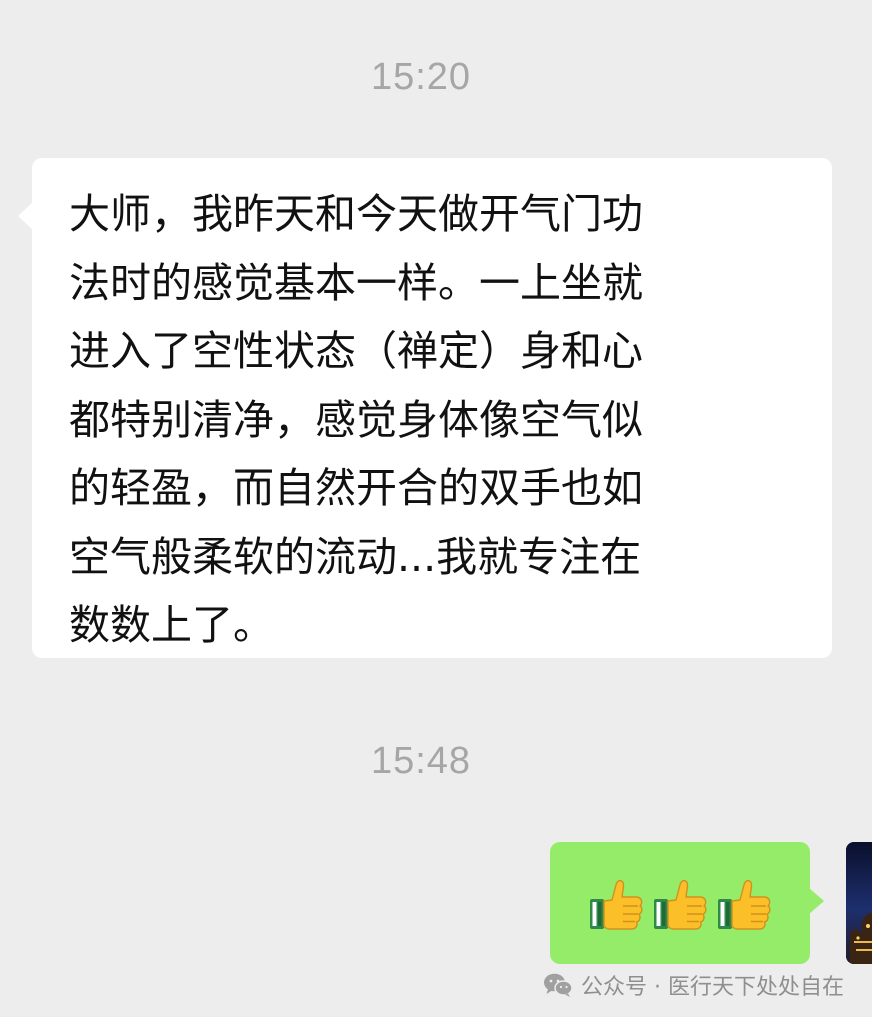  What do you see at coordinates (712, 987) in the screenshot?
I see `watermark-text: 公众号 · 医行天下处处自在` at bounding box center [712, 987].